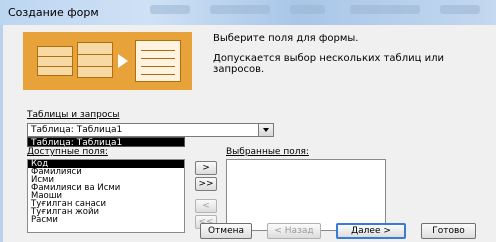 Image resolution: width=496 pixels, height=242 pixels. Describe the element at coordinates (265, 130) in the screenshot. I see `chevron-down-icon` at that location.